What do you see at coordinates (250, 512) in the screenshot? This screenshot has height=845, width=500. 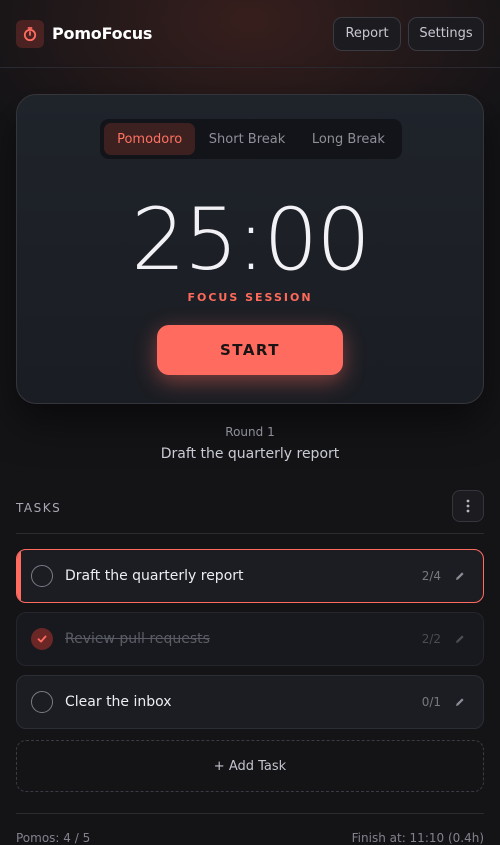 I see `tasks-header: TASKS` at bounding box center [250, 512].